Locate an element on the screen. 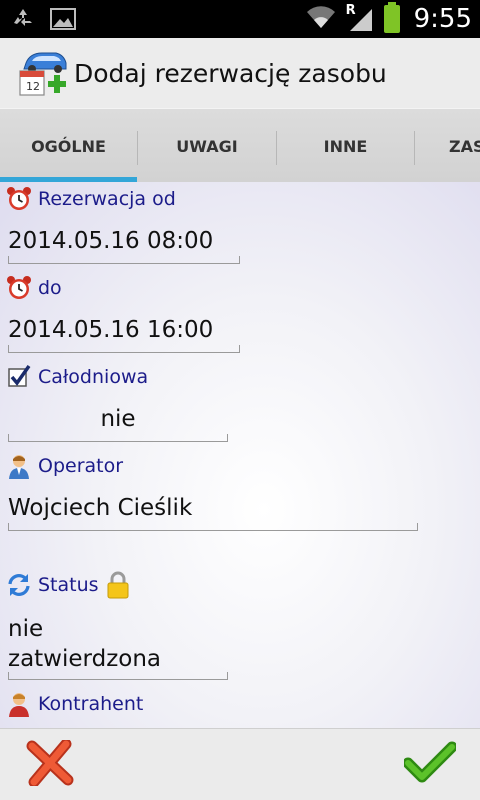 The height and width of the screenshot is (800, 480). operator-label: Operator is located at coordinates (64, 466).